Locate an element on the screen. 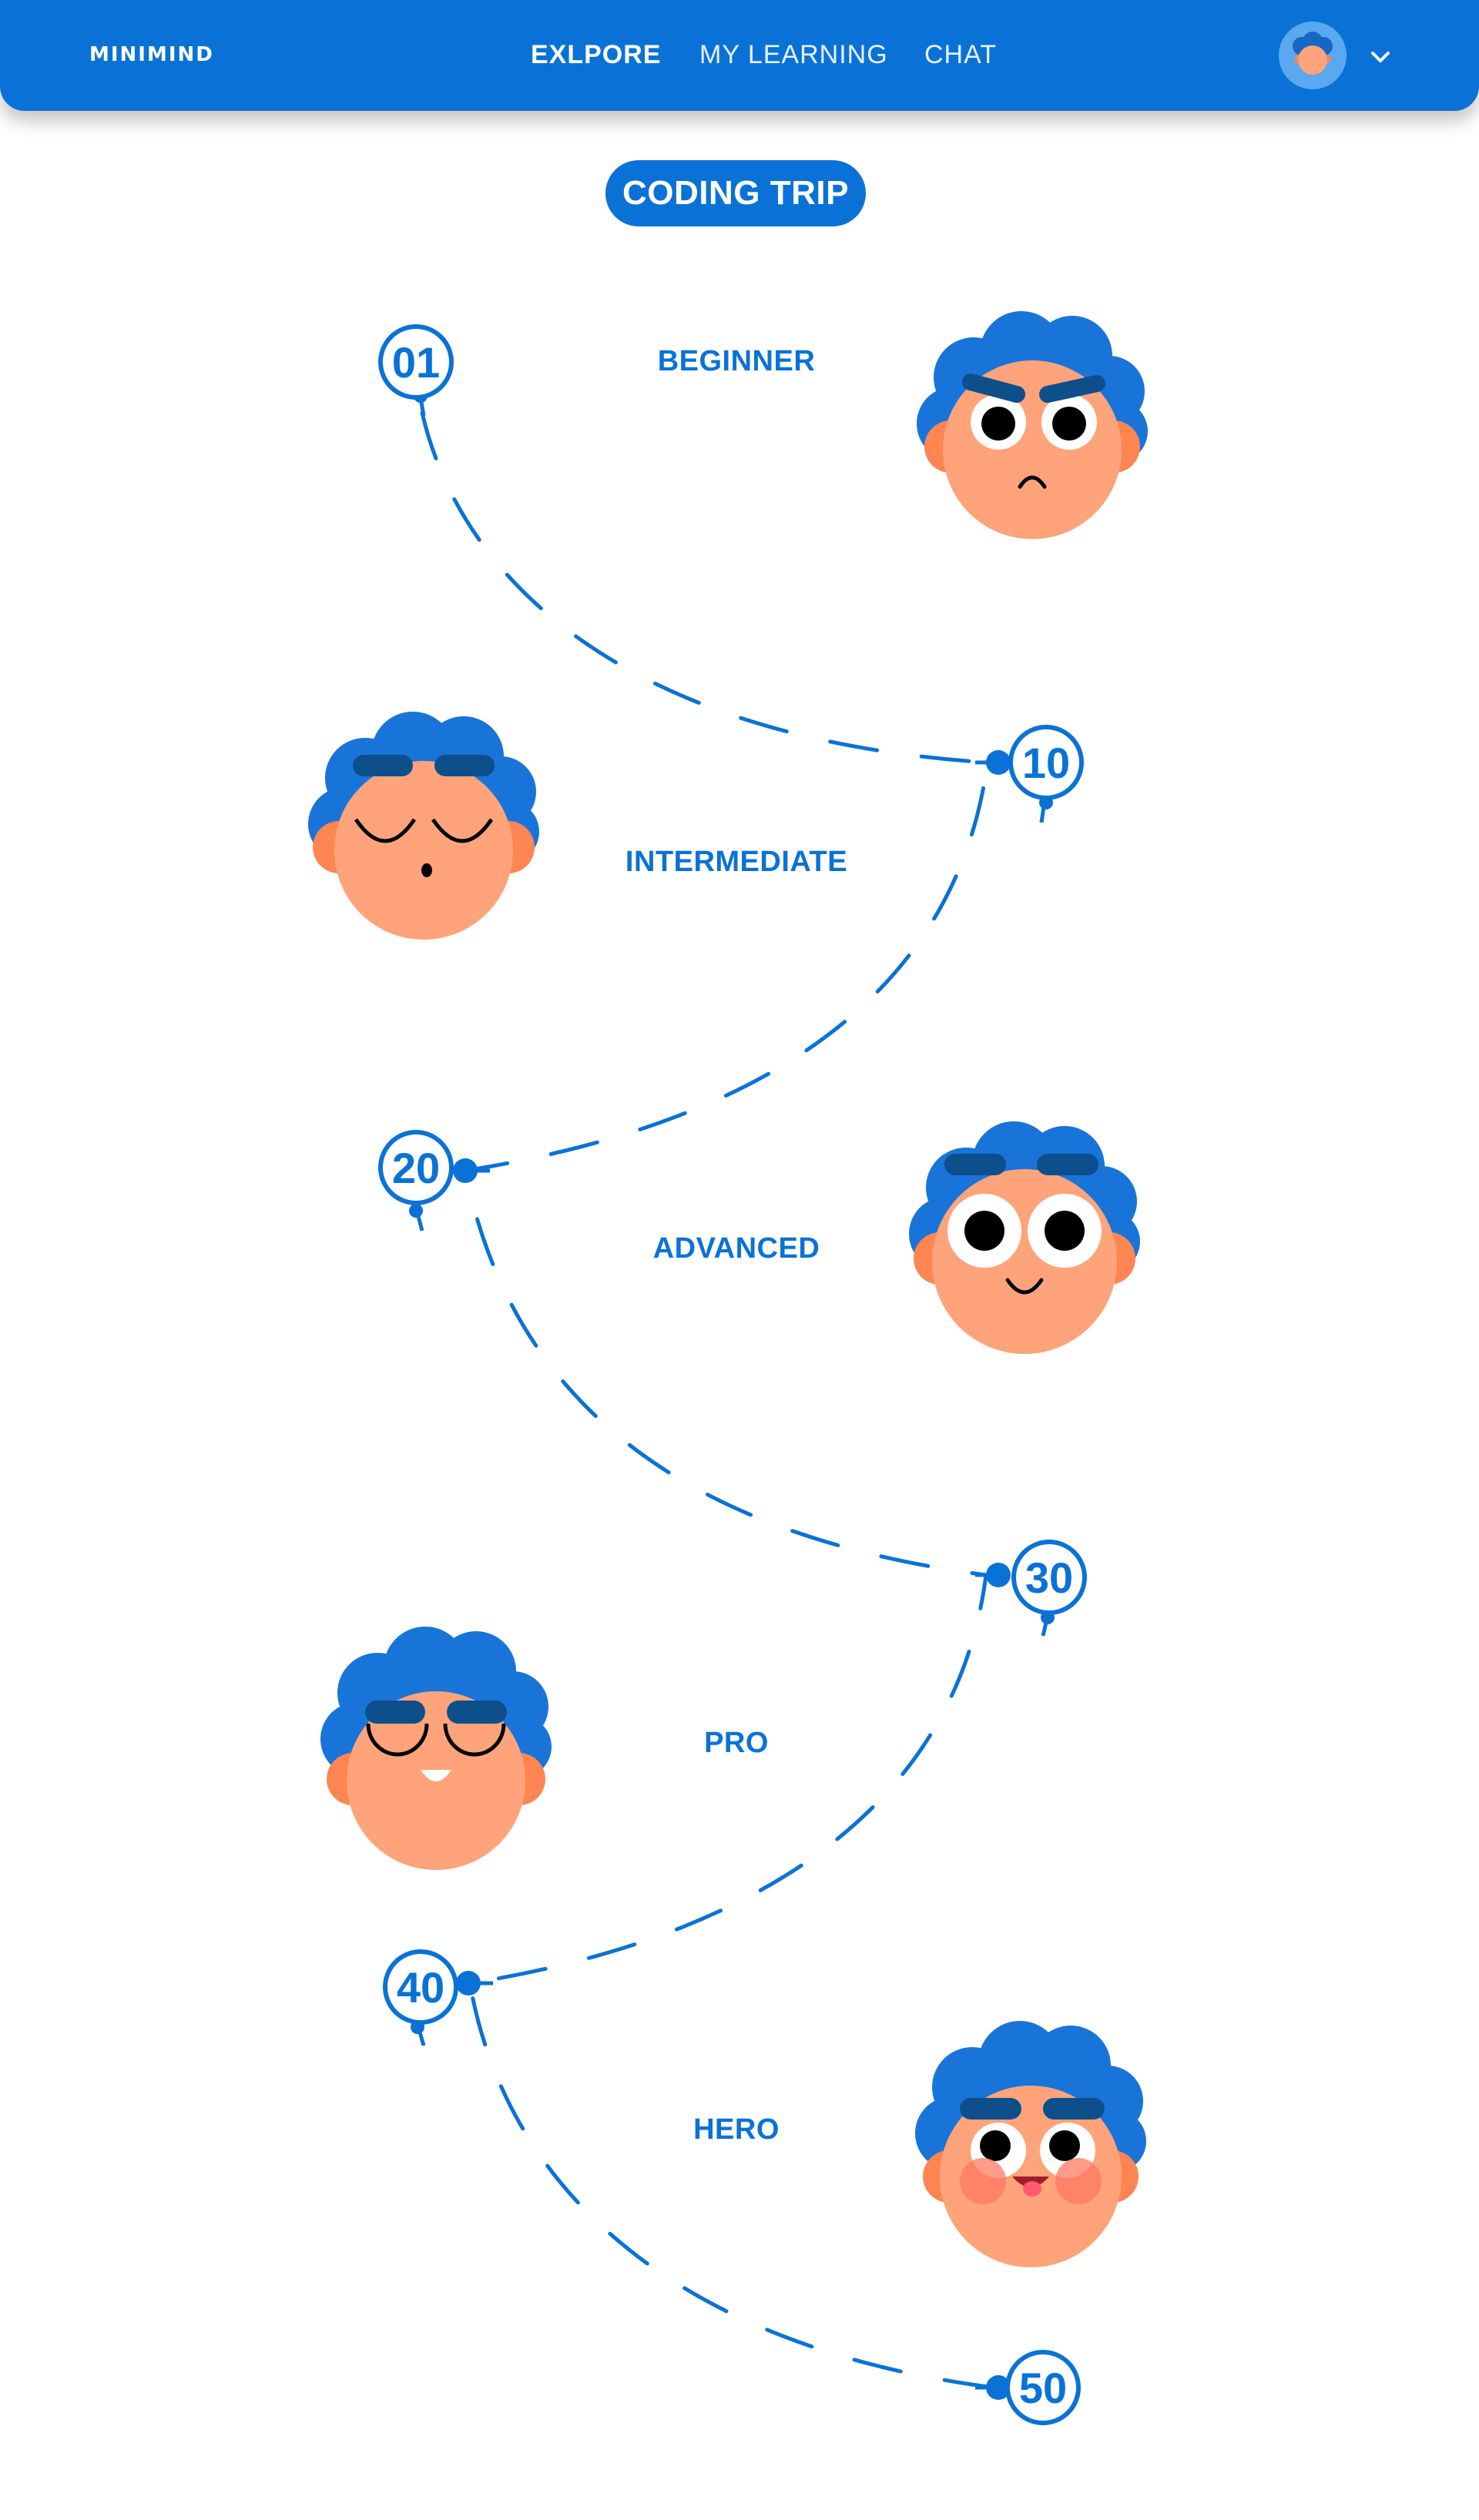 This screenshot has height=2520, width=1479. level-marker-50: 50 is located at coordinates (1028, 2388).